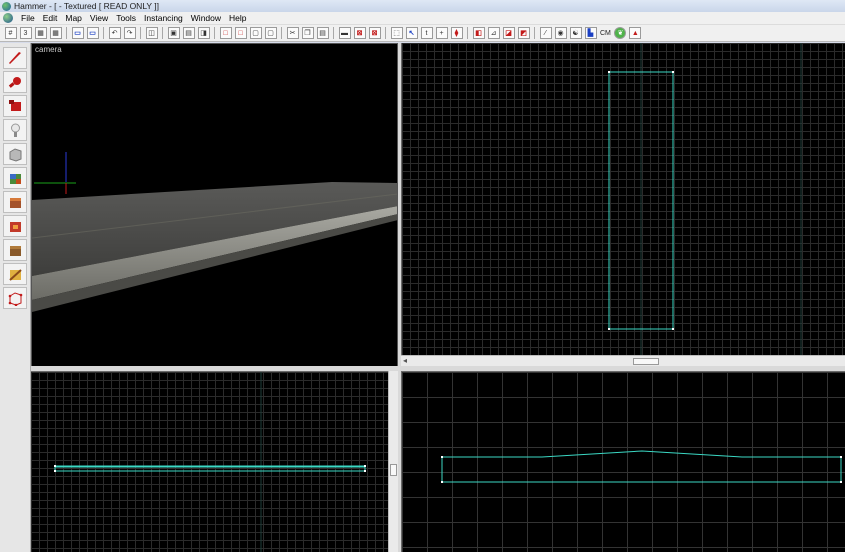  I want to click on undo-icon: ↶, so click(114, 33).